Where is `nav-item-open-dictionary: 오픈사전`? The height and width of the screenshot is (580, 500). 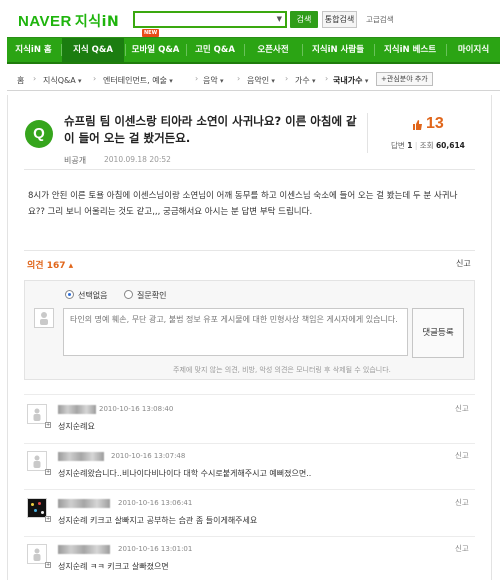 nav-item-open-dictionary: 오픈사전 is located at coordinates (273, 50).